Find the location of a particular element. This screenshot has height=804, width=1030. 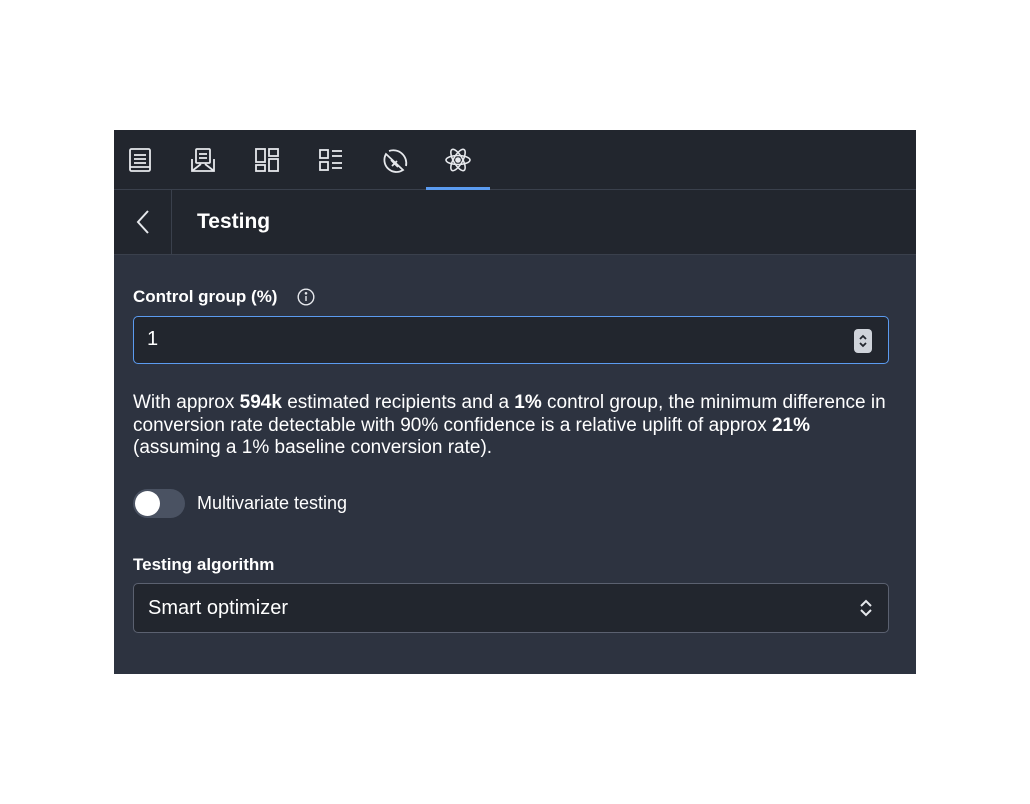

chevron-up-down-icon is located at coordinates (866, 608).